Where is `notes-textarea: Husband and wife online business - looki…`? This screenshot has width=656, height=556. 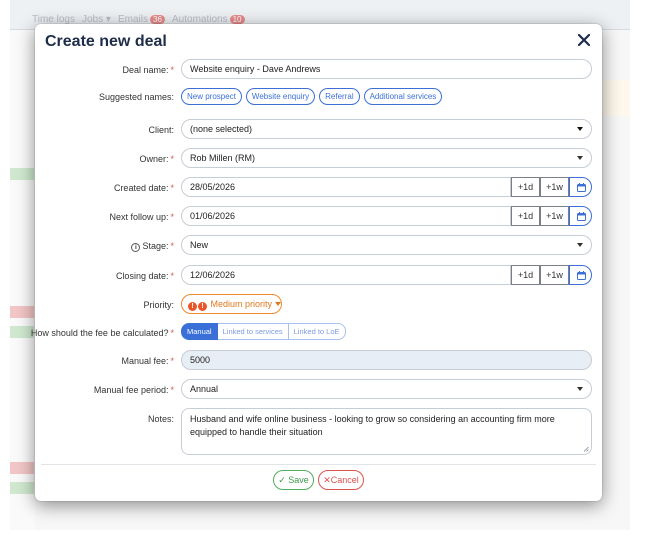
notes-textarea: Husband and wife online business - looki… is located at coordinates (386, 431).